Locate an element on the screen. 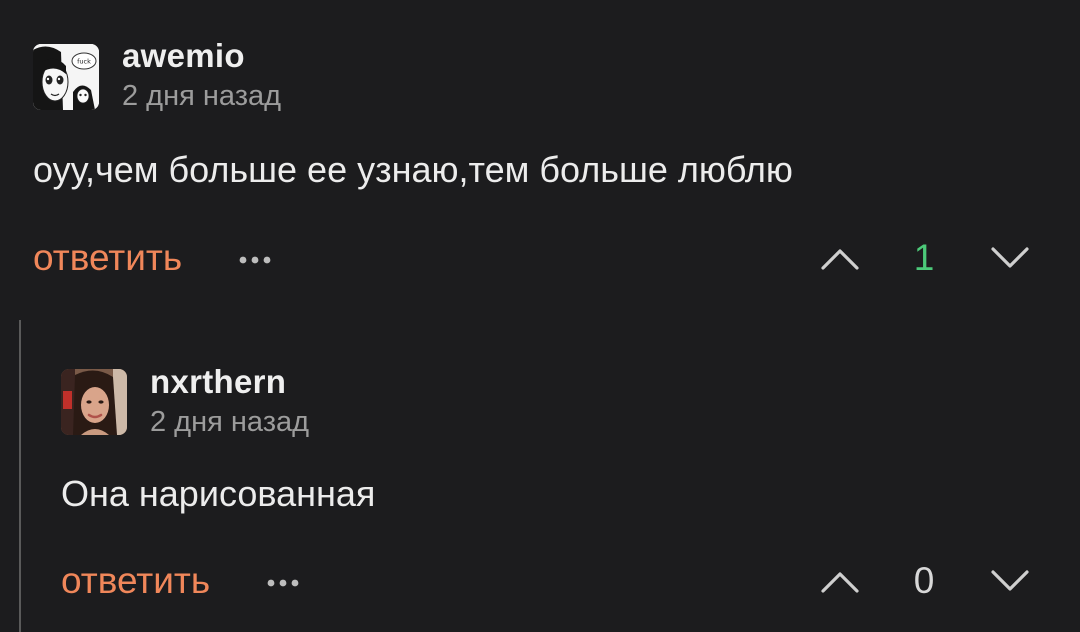 The height and width of the screenshot is (632, 1080). comment-text: Она нарисованная is located at coordinates (218, 493).